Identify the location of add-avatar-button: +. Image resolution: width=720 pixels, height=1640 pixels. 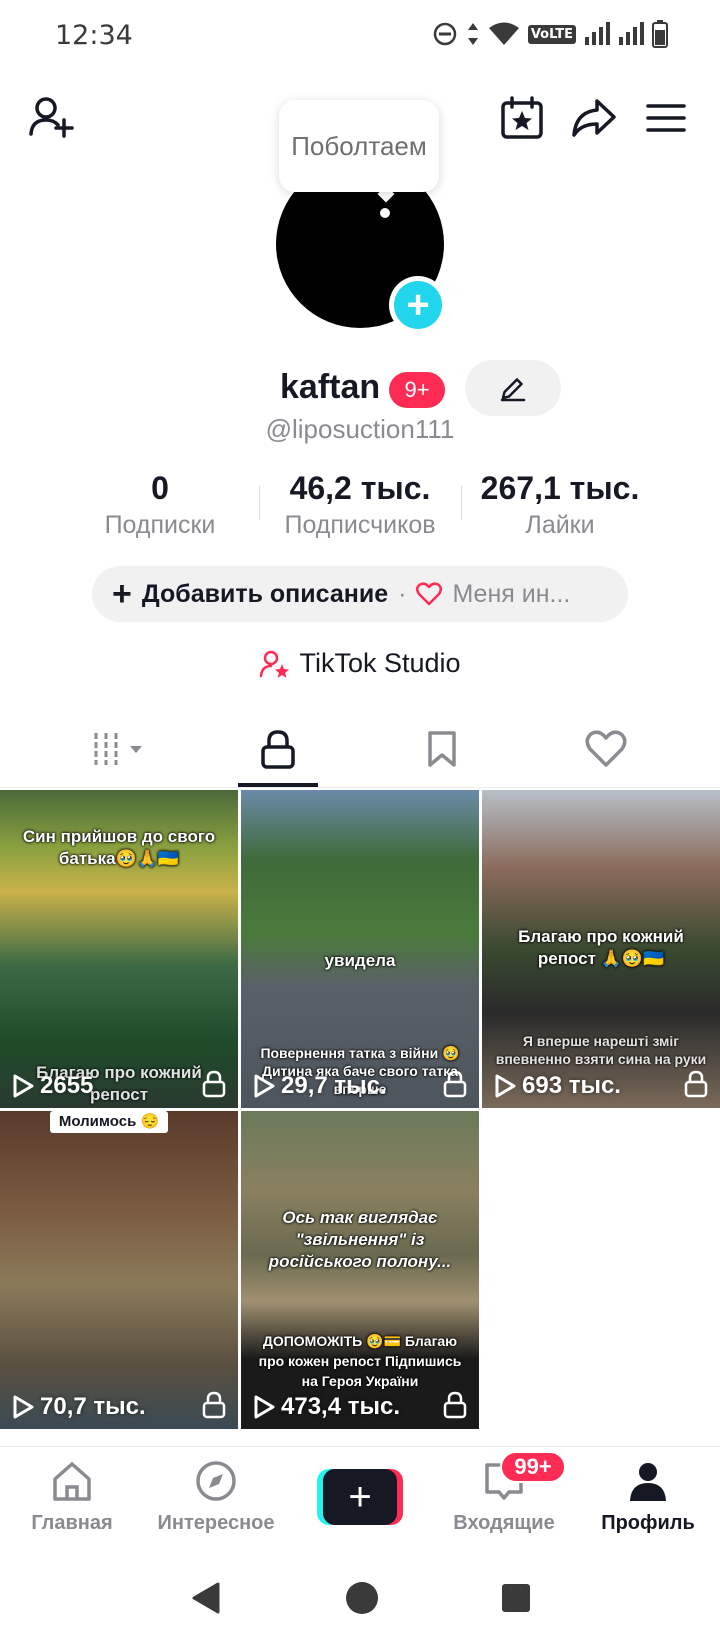
(418, 305).